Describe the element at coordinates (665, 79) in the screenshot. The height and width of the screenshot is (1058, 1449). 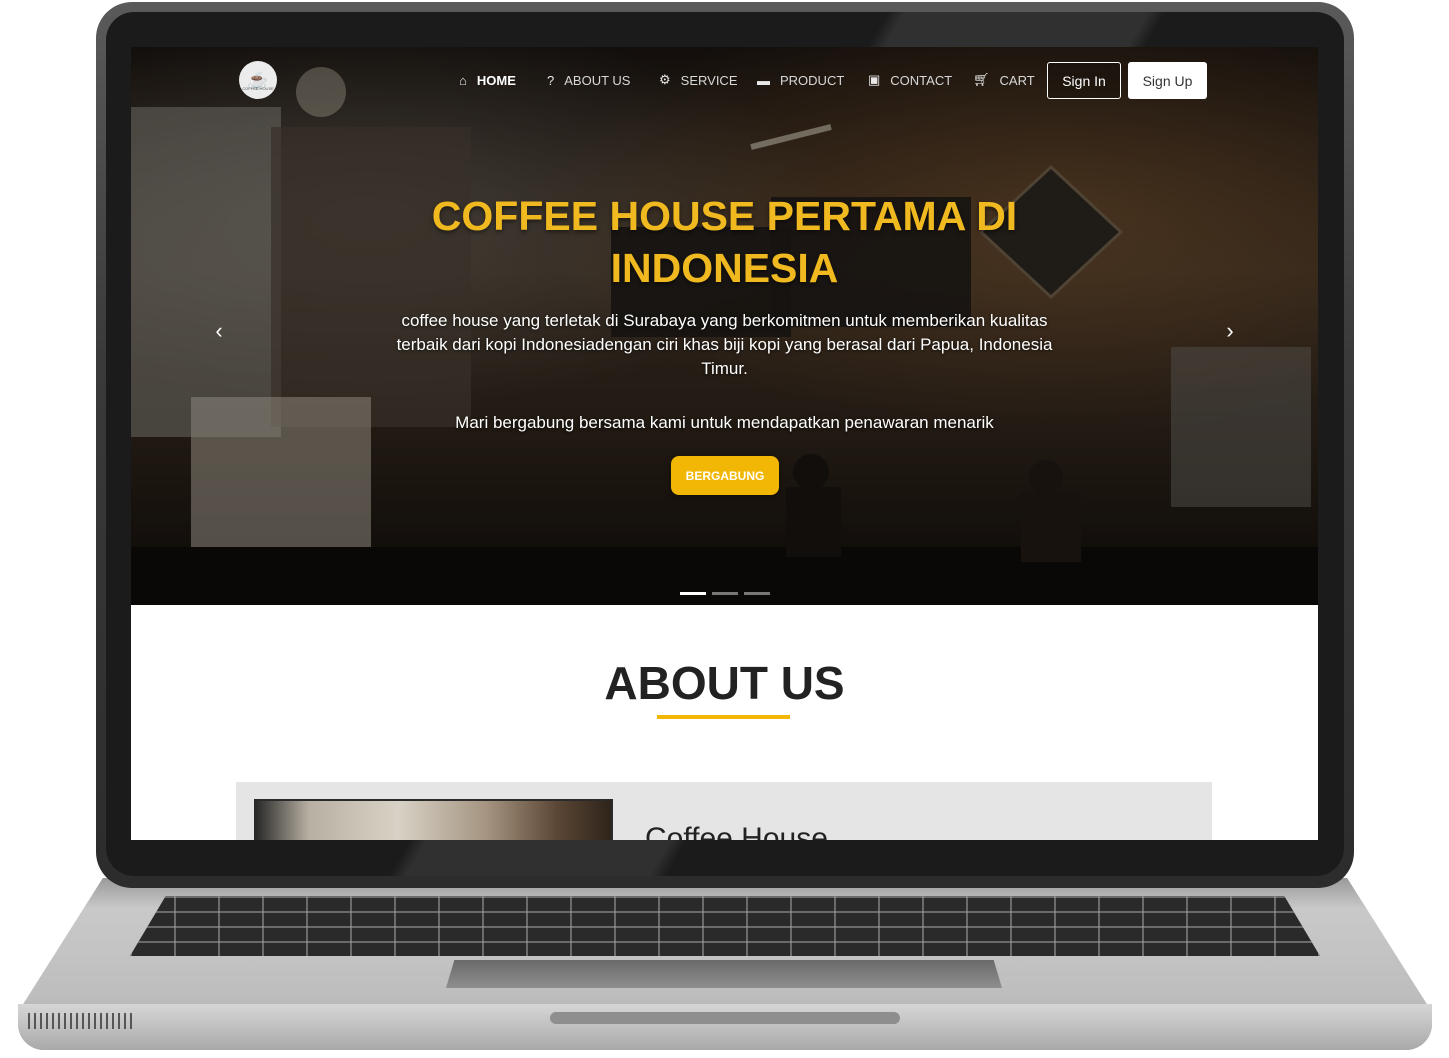
I see `gear-icon: ⚙` at that location.